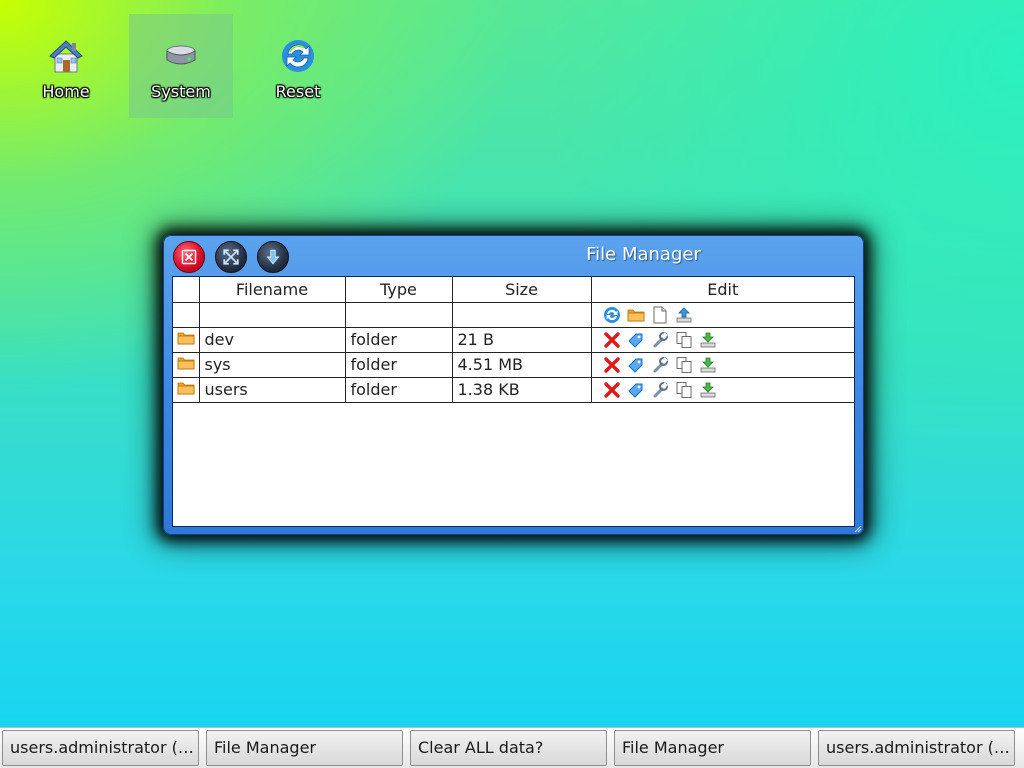 This screenshot has width=1024, height=768. What do you see at coordinates (272, 364) in the screenshot?
I see `row-filename: sys` at bounding box center [272, 364].